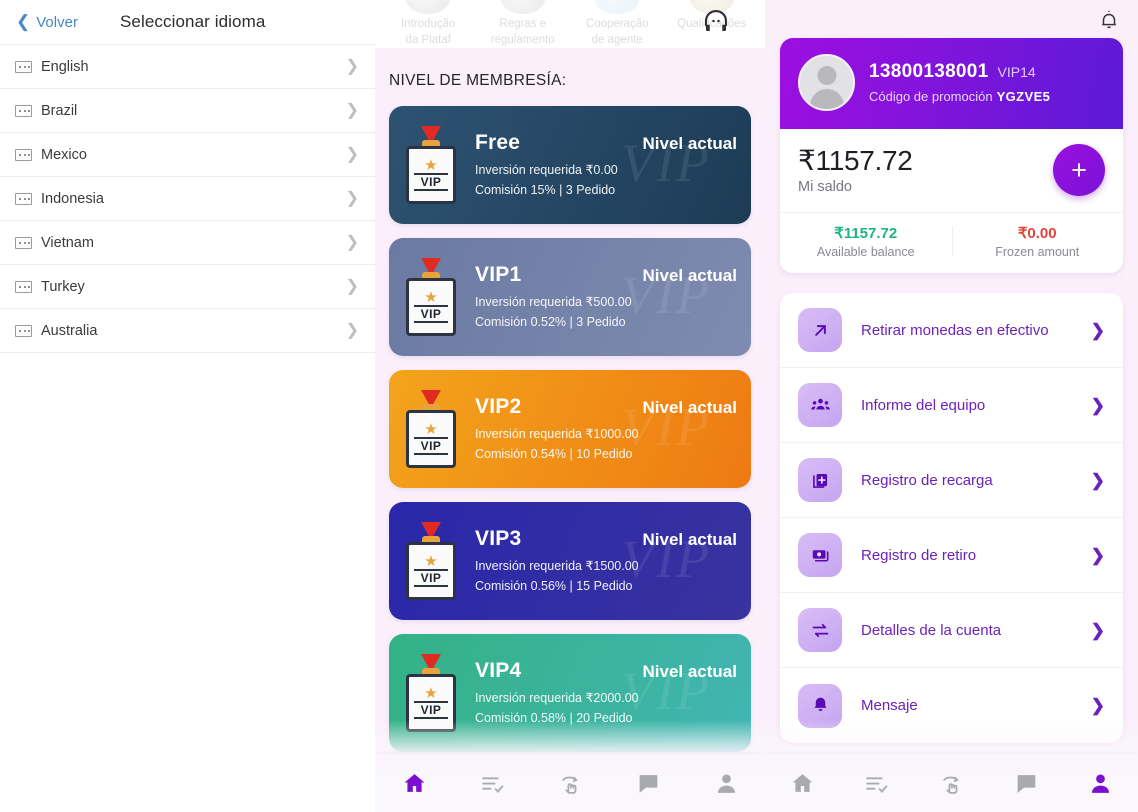  Describe the element at coordinates (825, 187) in the screenshot. I see `balance-label: Mi saldo` at that location.